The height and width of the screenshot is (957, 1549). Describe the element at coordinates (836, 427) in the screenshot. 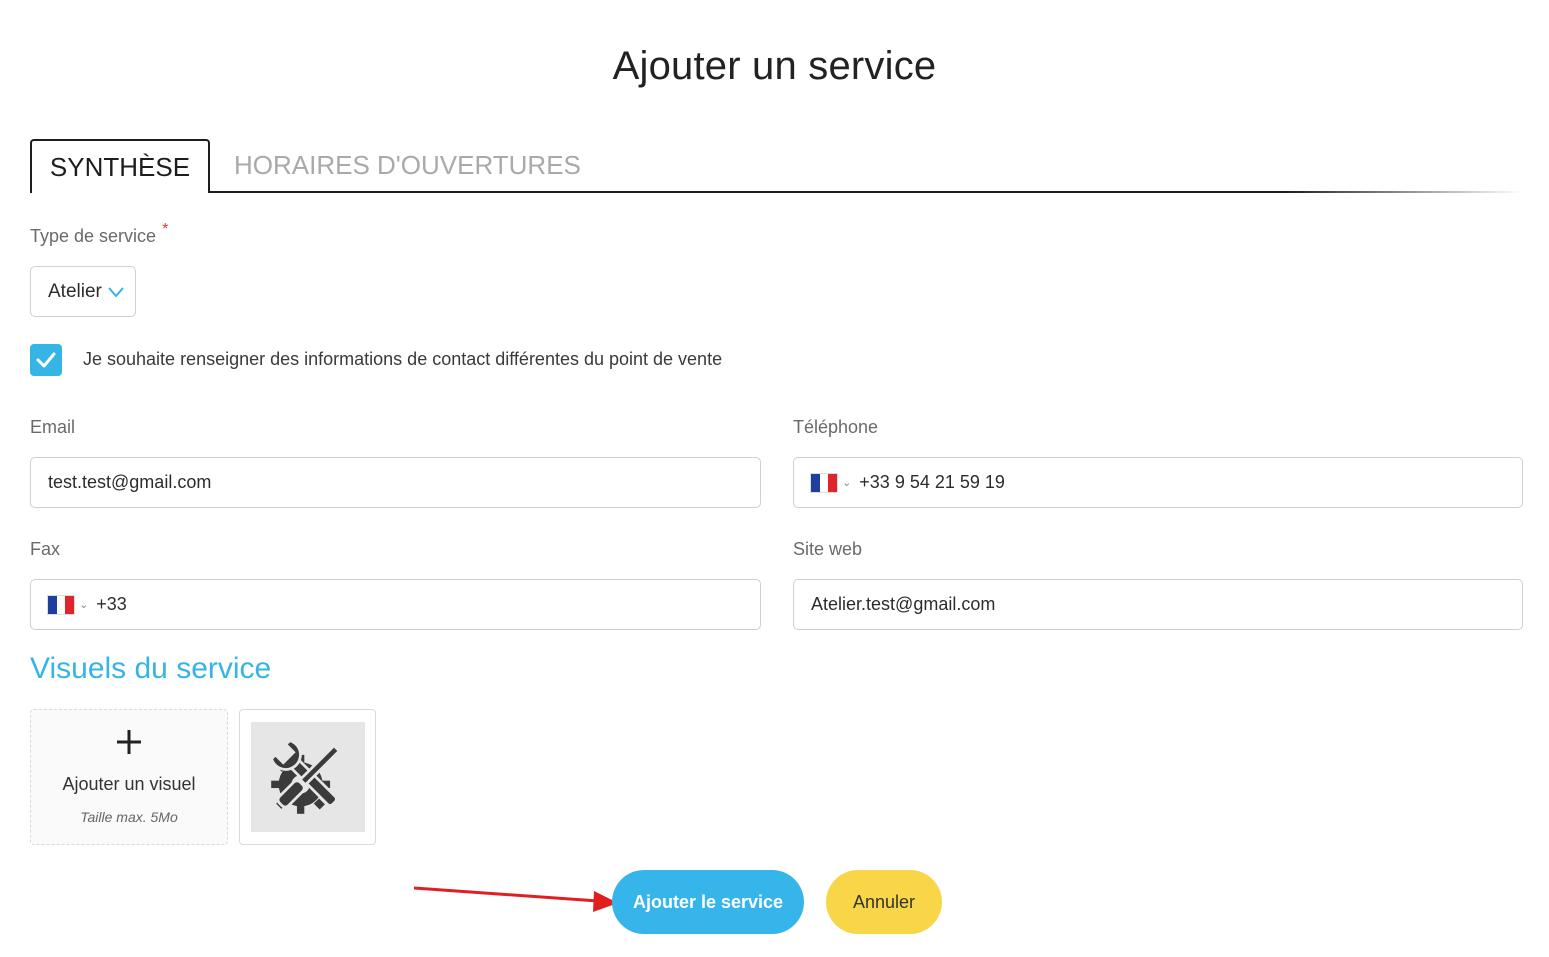

I see `phone-label: Téléphone` at that location.